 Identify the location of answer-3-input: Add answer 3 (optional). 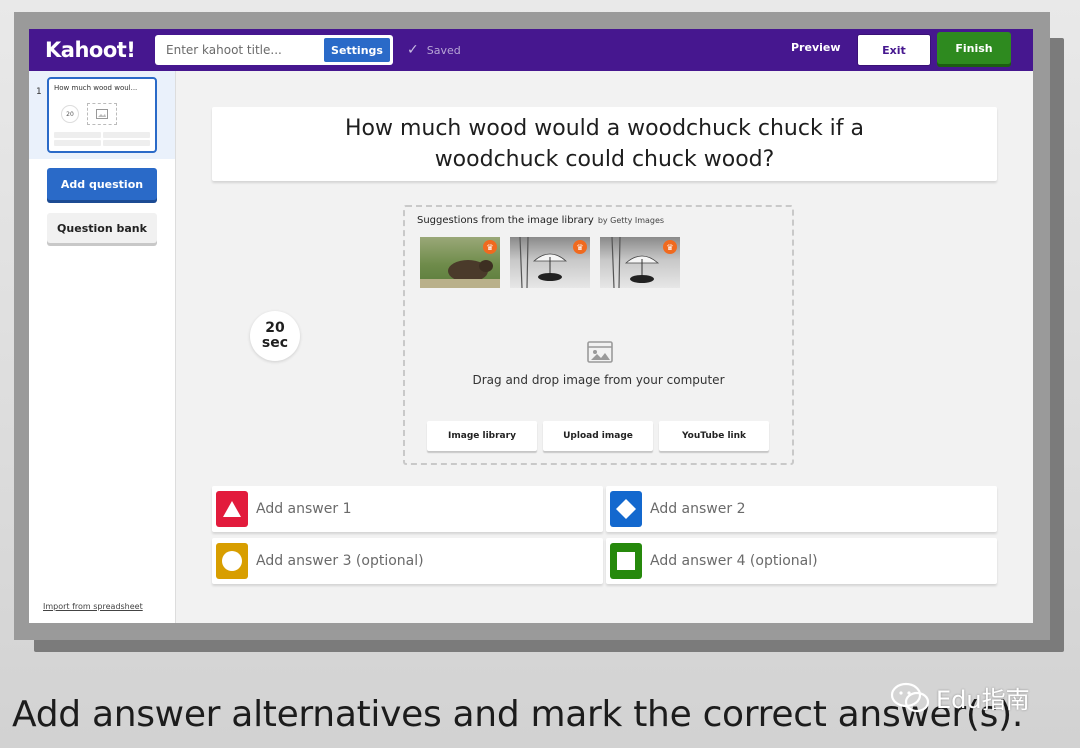
(407, 561).